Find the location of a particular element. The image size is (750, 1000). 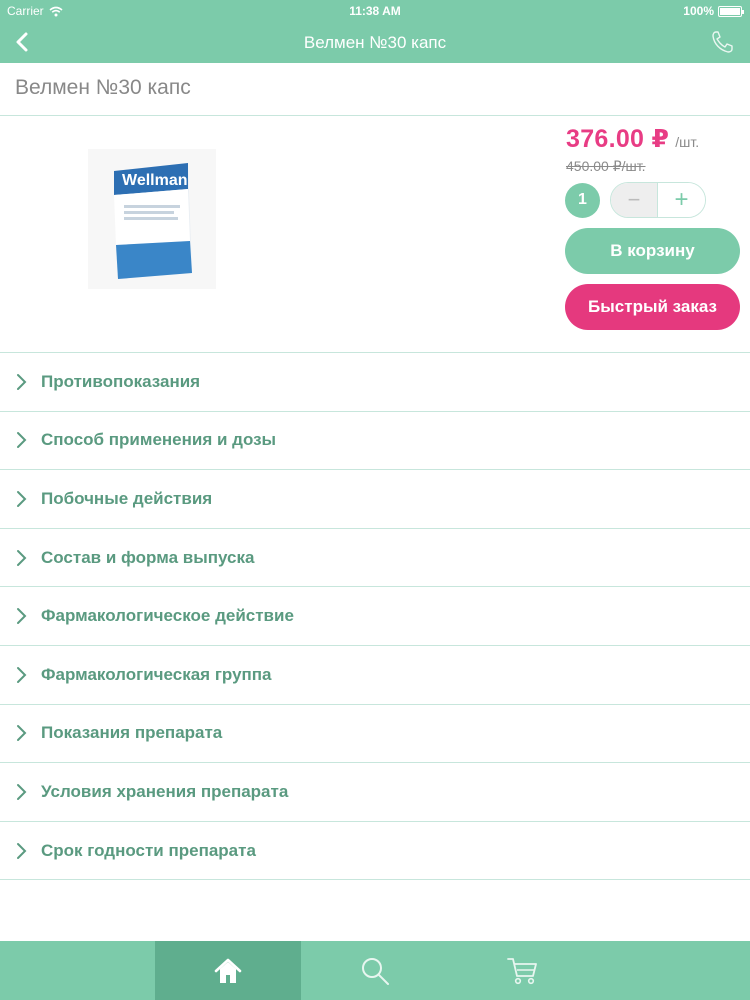

product-image-label: Wellman is located at coordinates (155, 180).